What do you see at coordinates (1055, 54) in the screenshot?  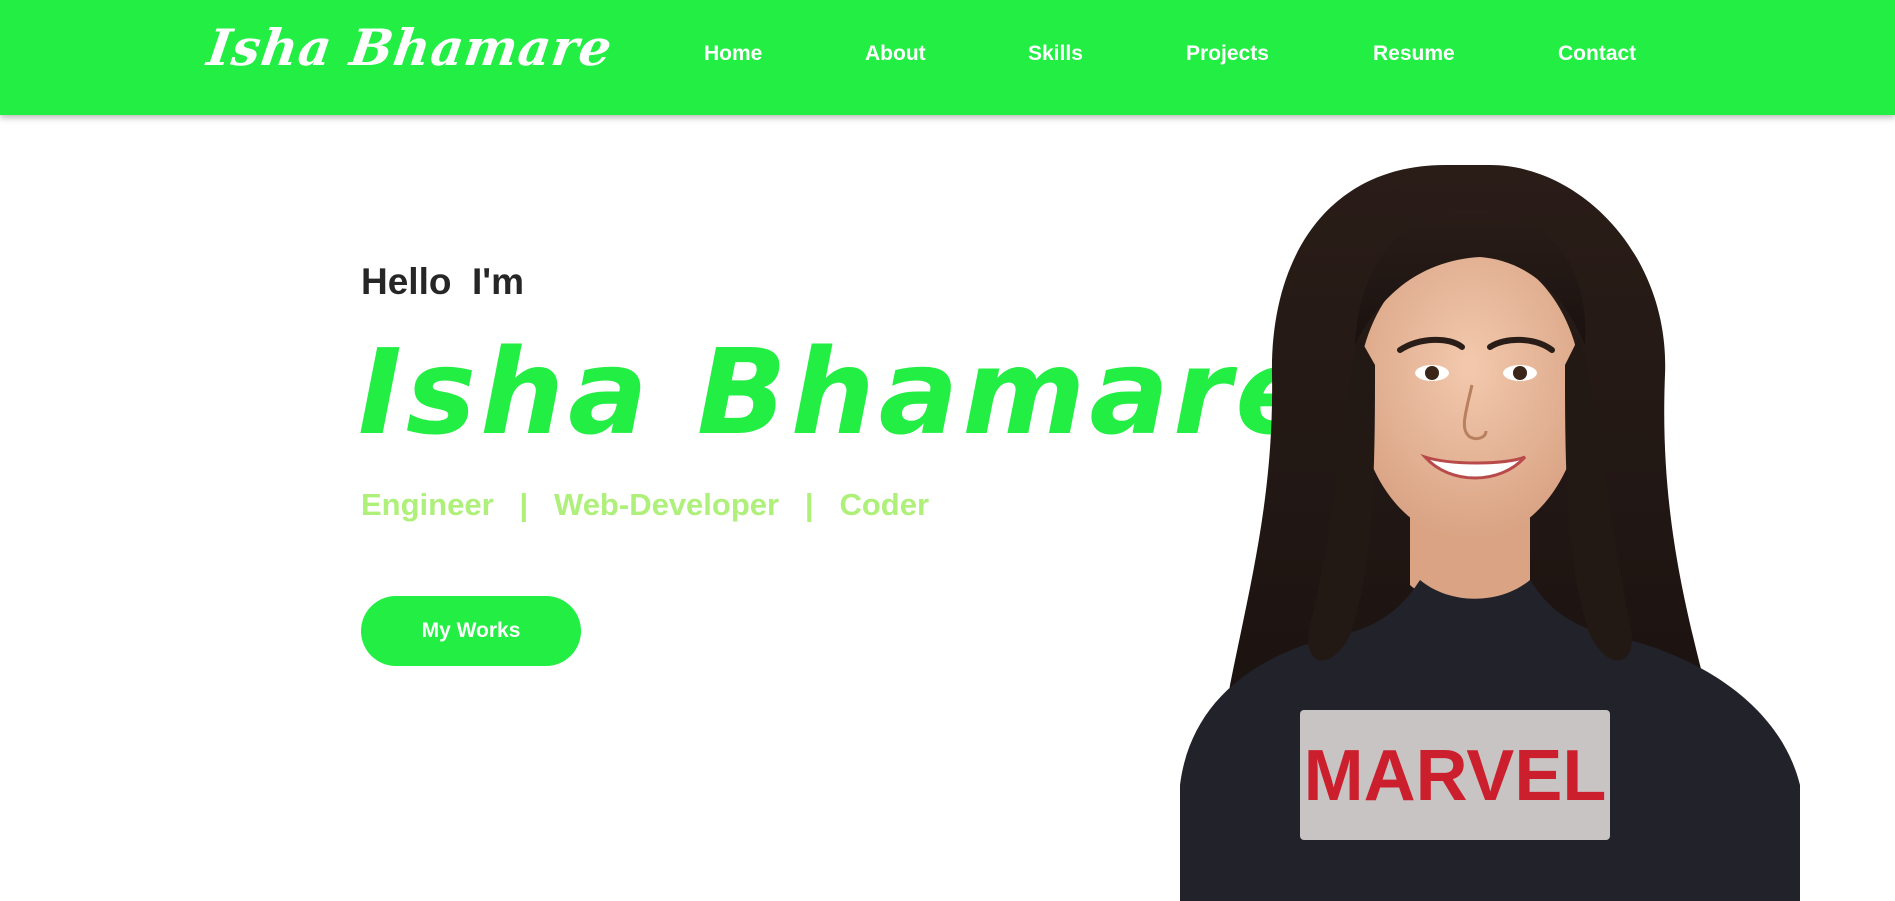 I see `nav-link-skills: Skills` at bounding box center [1055, 54].